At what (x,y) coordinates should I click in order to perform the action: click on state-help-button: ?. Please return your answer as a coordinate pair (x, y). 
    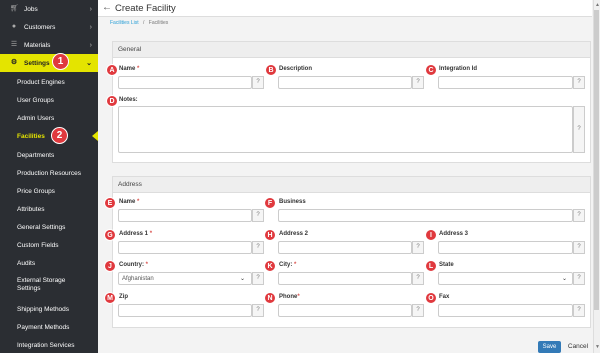
    Looking at the image, I should click on (579, 278).